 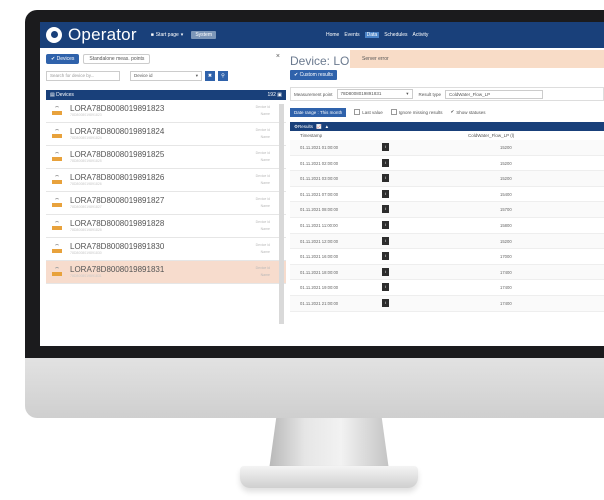 What do you see at coordinates (494, 94) in the screenshot?
I see `result-type-field: ColdWater_Flow_LP` at bounding box center [494, 94].